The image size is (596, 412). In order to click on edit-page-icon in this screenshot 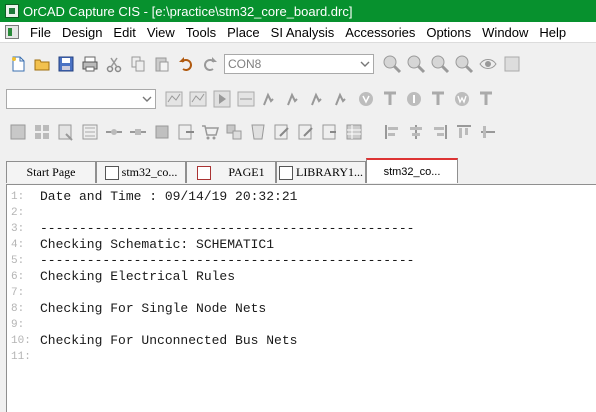, I will do `click(282, 132)`.